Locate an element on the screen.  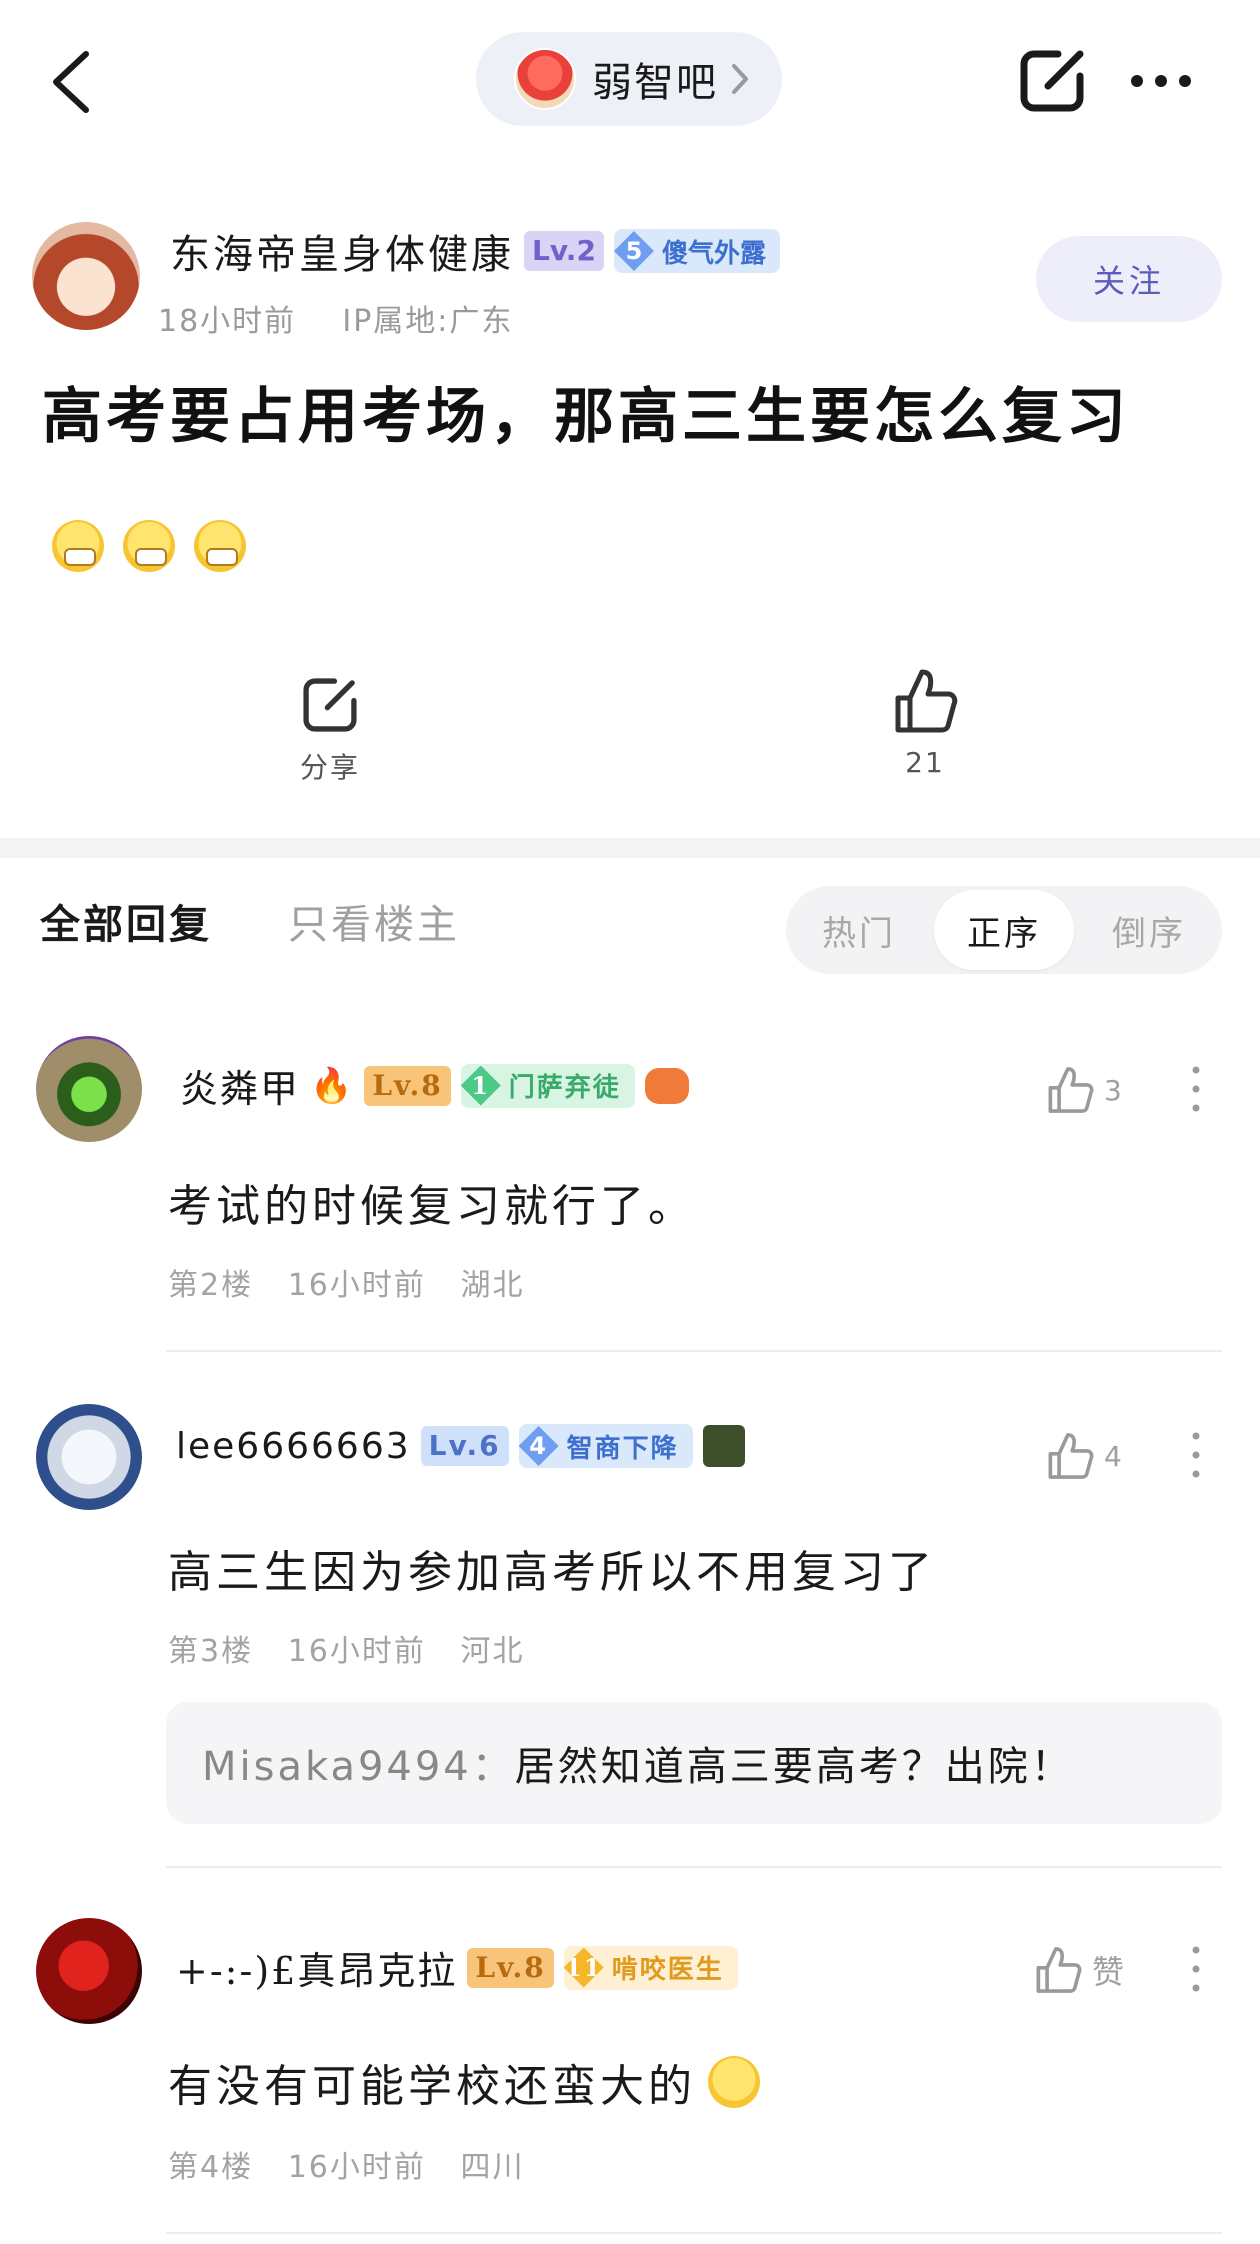
author-meta: 18小时前 IP属地:广东 is located at coordinates (335, 318).